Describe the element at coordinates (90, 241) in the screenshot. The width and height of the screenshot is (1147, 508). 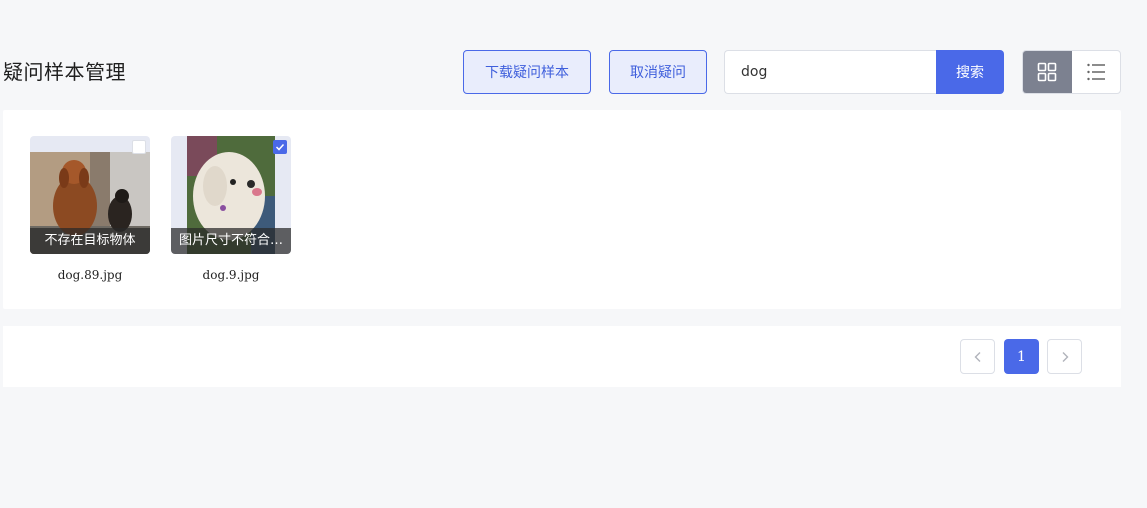
I see `sample-tag: 不存在目标物体` at that location.